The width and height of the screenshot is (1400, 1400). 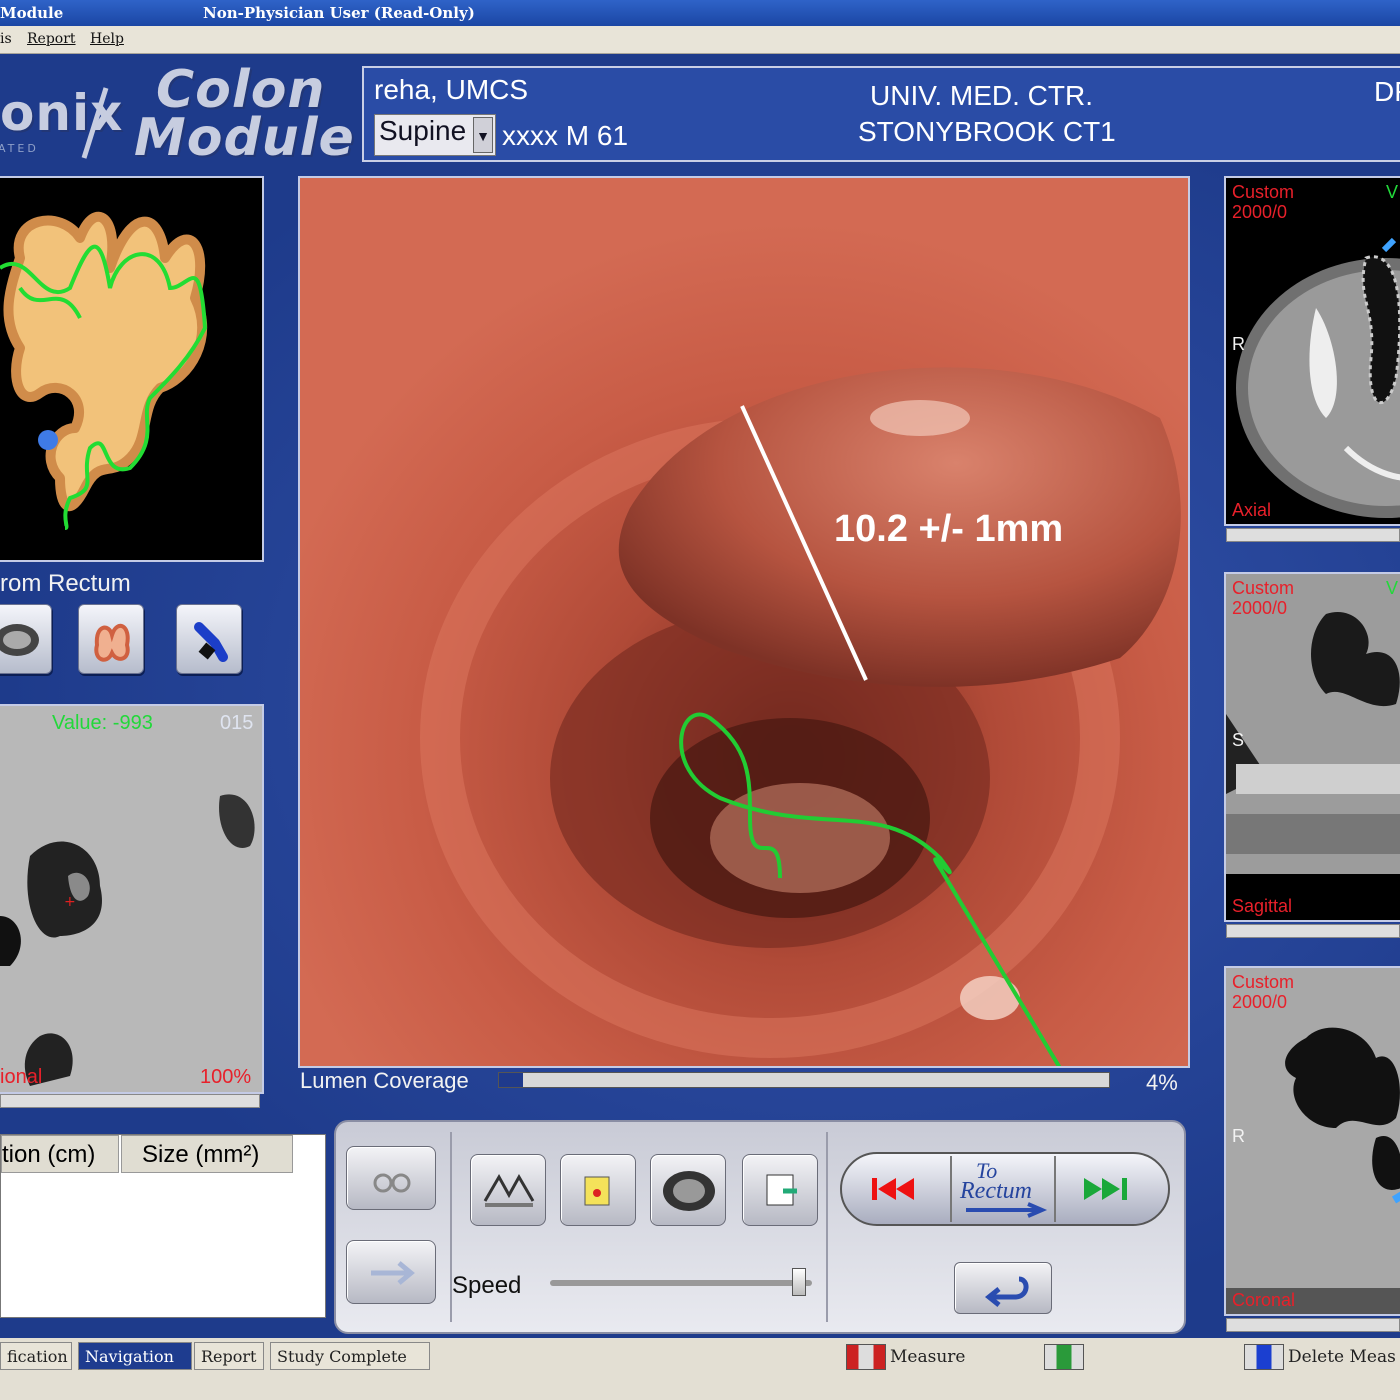 What do you see at coordinates (102, 723) in the screenshot?
I see `hu-value-label: Value: -993` at bounding box center [102, 723].